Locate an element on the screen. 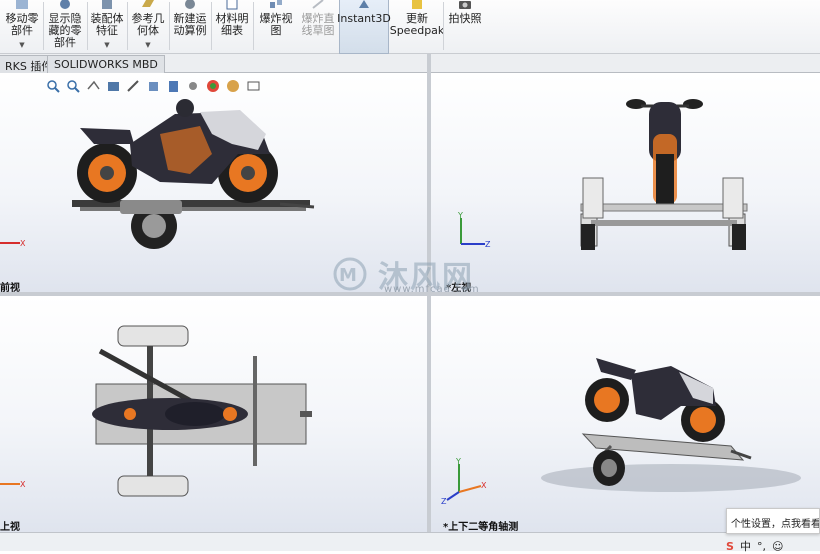 This screenshot has width=820, height=554. assembly-features-button: 装配体 特征 ▼ is located at coordinates (107, 27).